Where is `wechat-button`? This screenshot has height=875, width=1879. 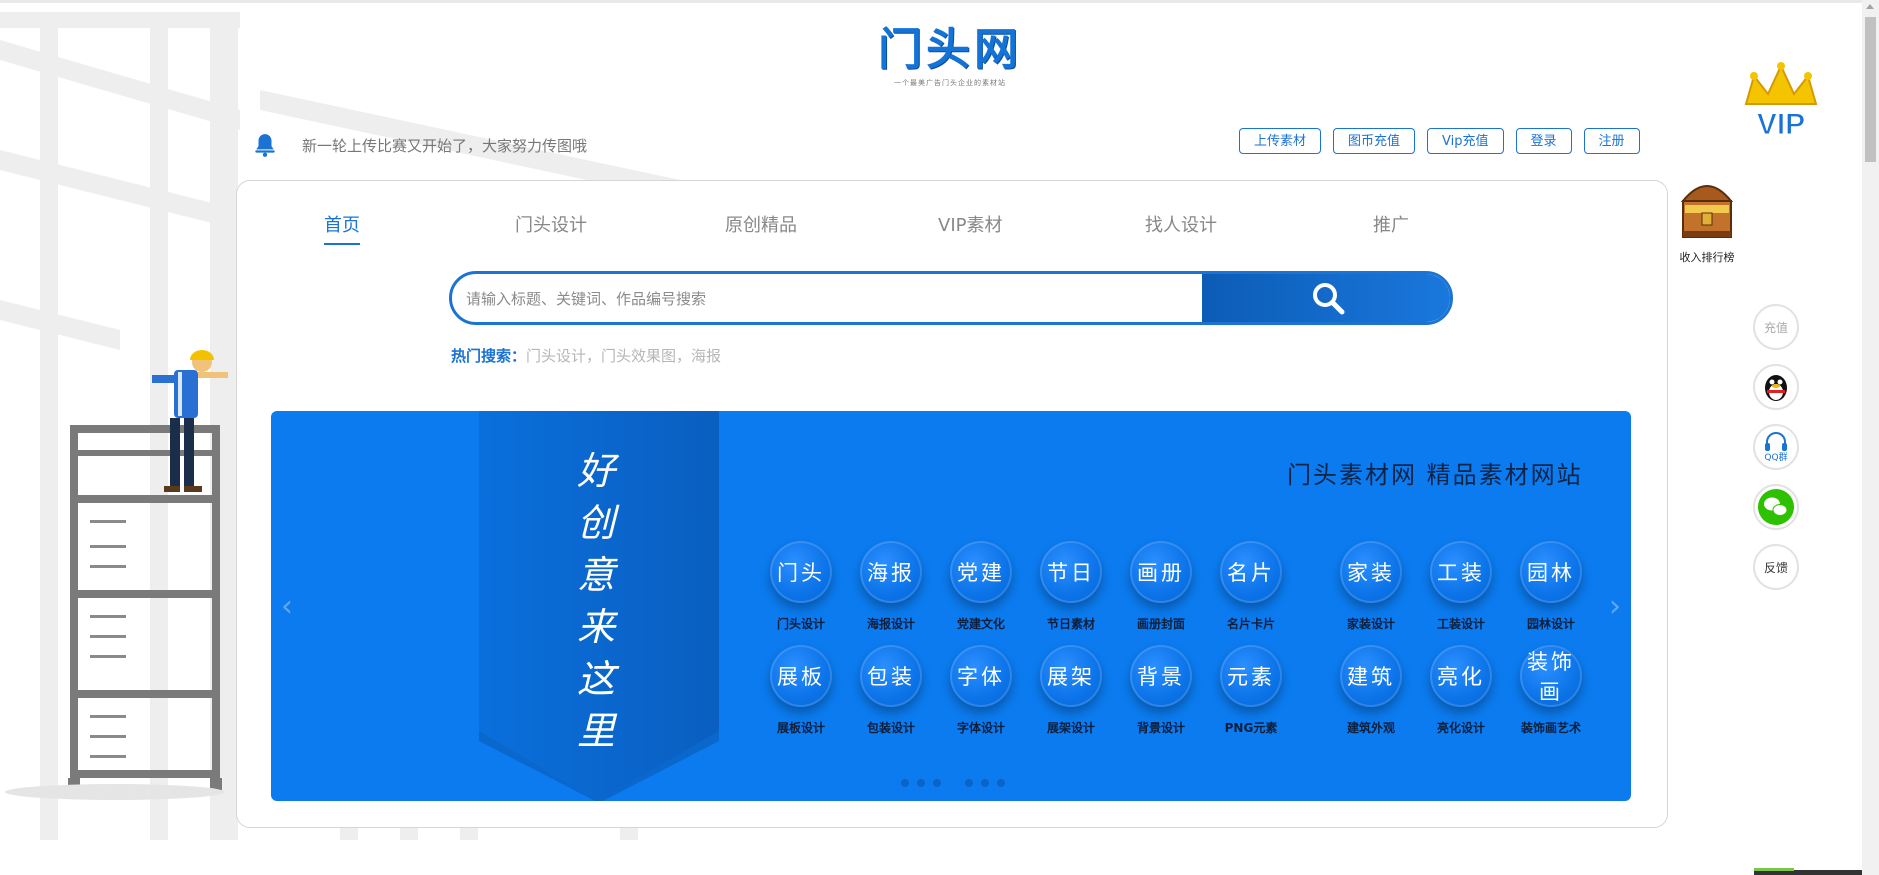
wechat-button is located at coordinates (1776, 507).